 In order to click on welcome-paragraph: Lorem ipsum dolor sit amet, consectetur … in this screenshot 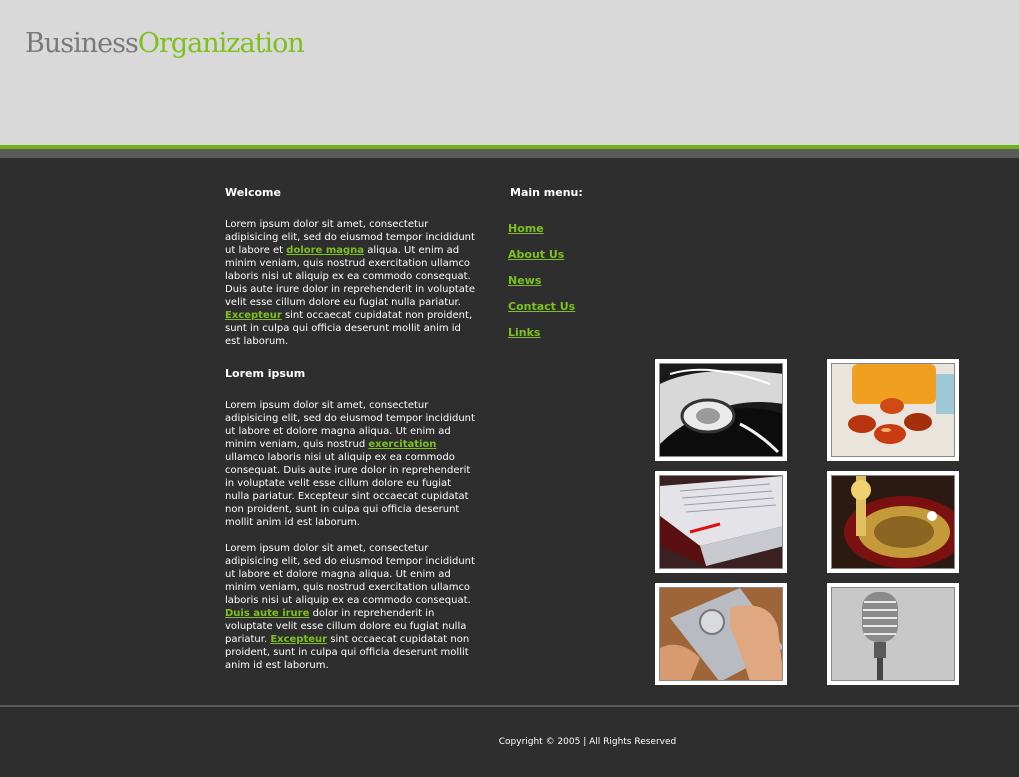, I will do `click(351, 283)`.